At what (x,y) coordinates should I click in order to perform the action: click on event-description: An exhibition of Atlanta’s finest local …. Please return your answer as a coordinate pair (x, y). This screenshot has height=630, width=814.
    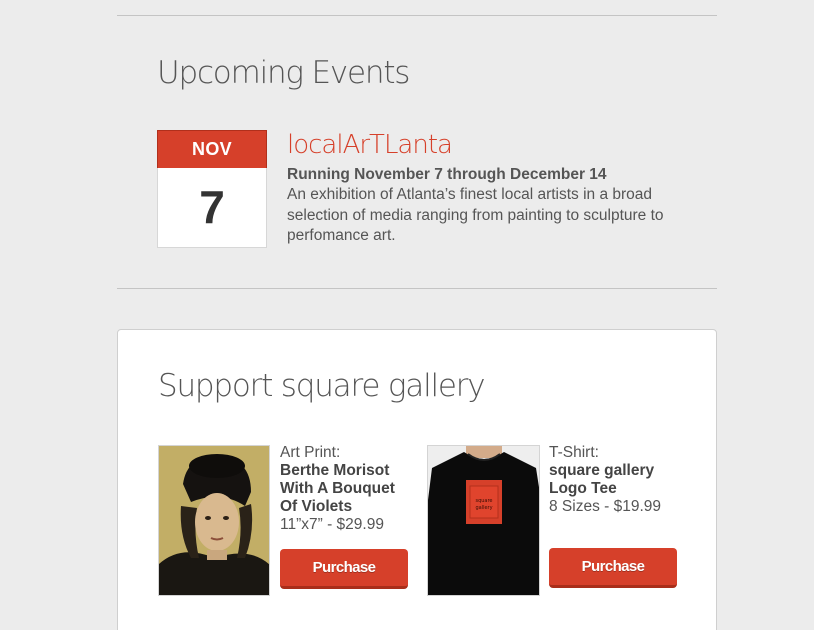
    Looking at the image, I should click on (475, 215).